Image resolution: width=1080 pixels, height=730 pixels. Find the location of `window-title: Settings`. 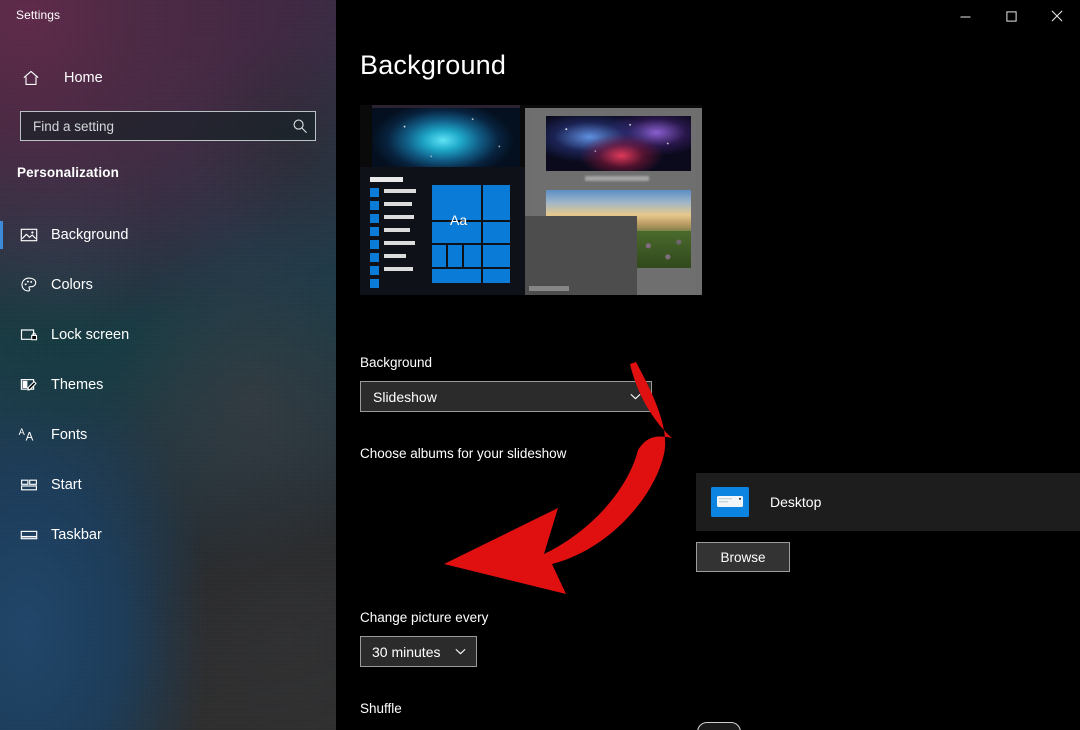

window-title: Settings is located at coordinates (38, 15).